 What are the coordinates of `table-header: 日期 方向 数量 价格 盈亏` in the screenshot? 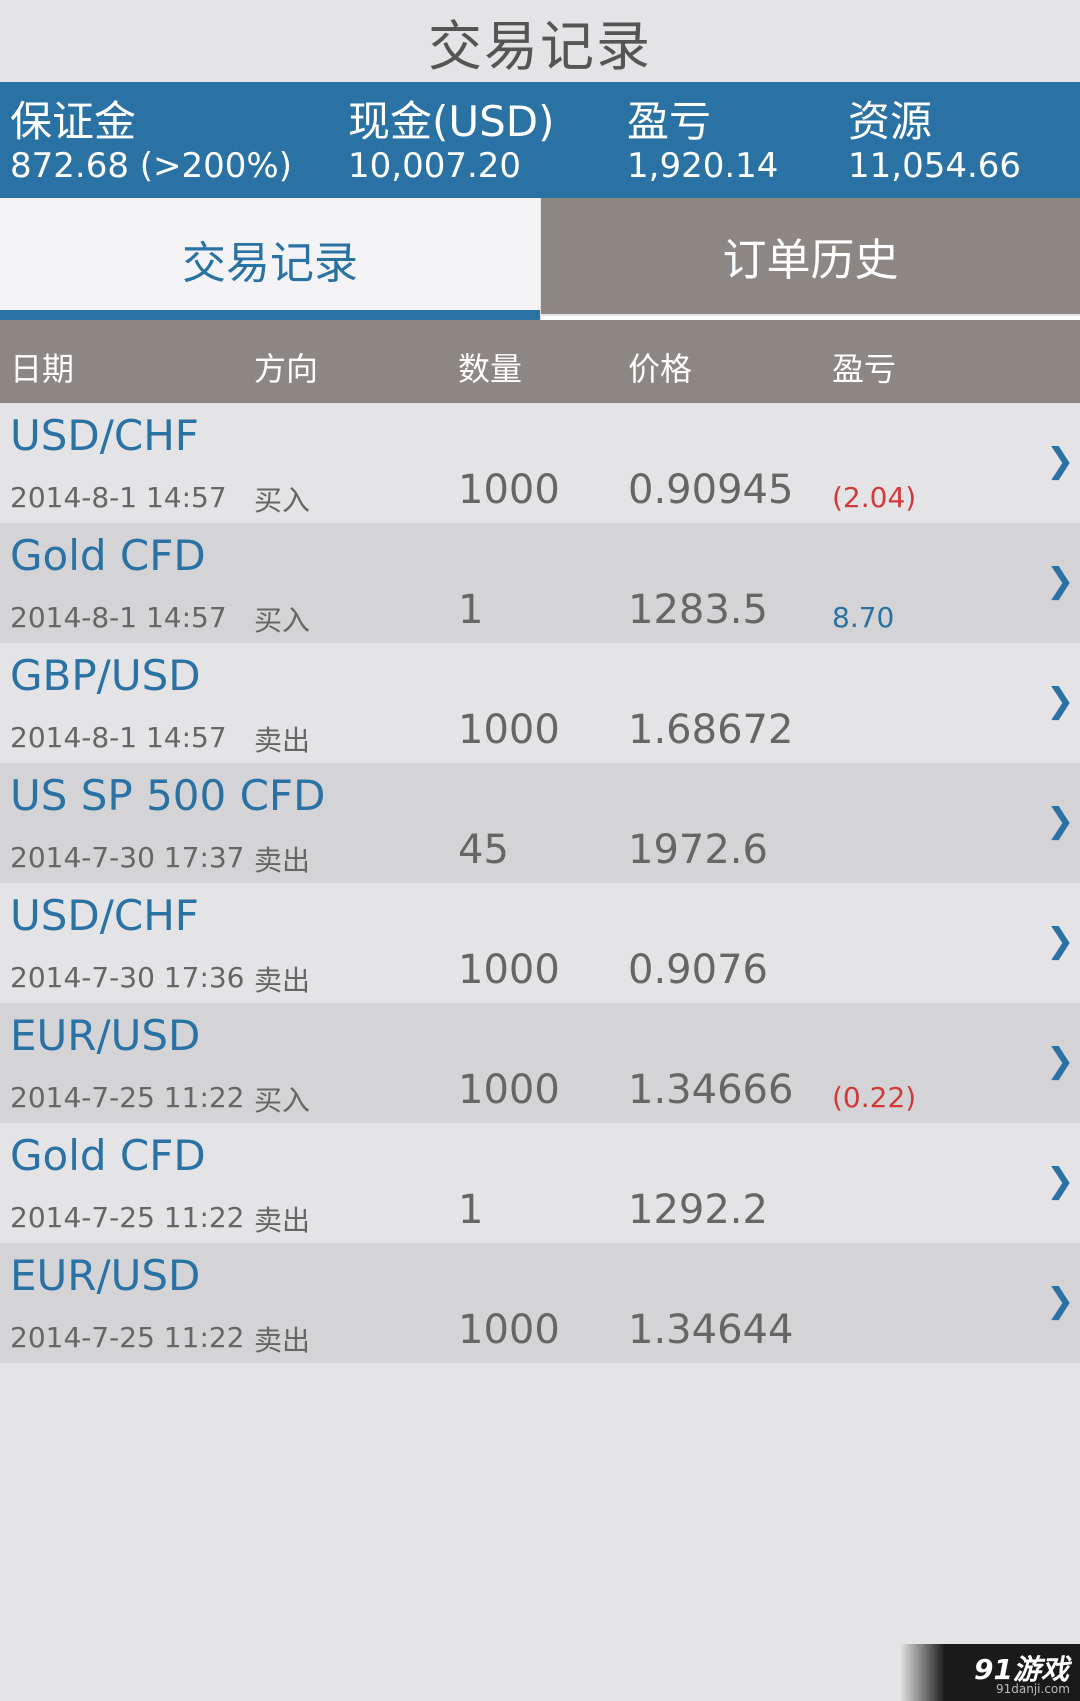 It's located at (540, 361).